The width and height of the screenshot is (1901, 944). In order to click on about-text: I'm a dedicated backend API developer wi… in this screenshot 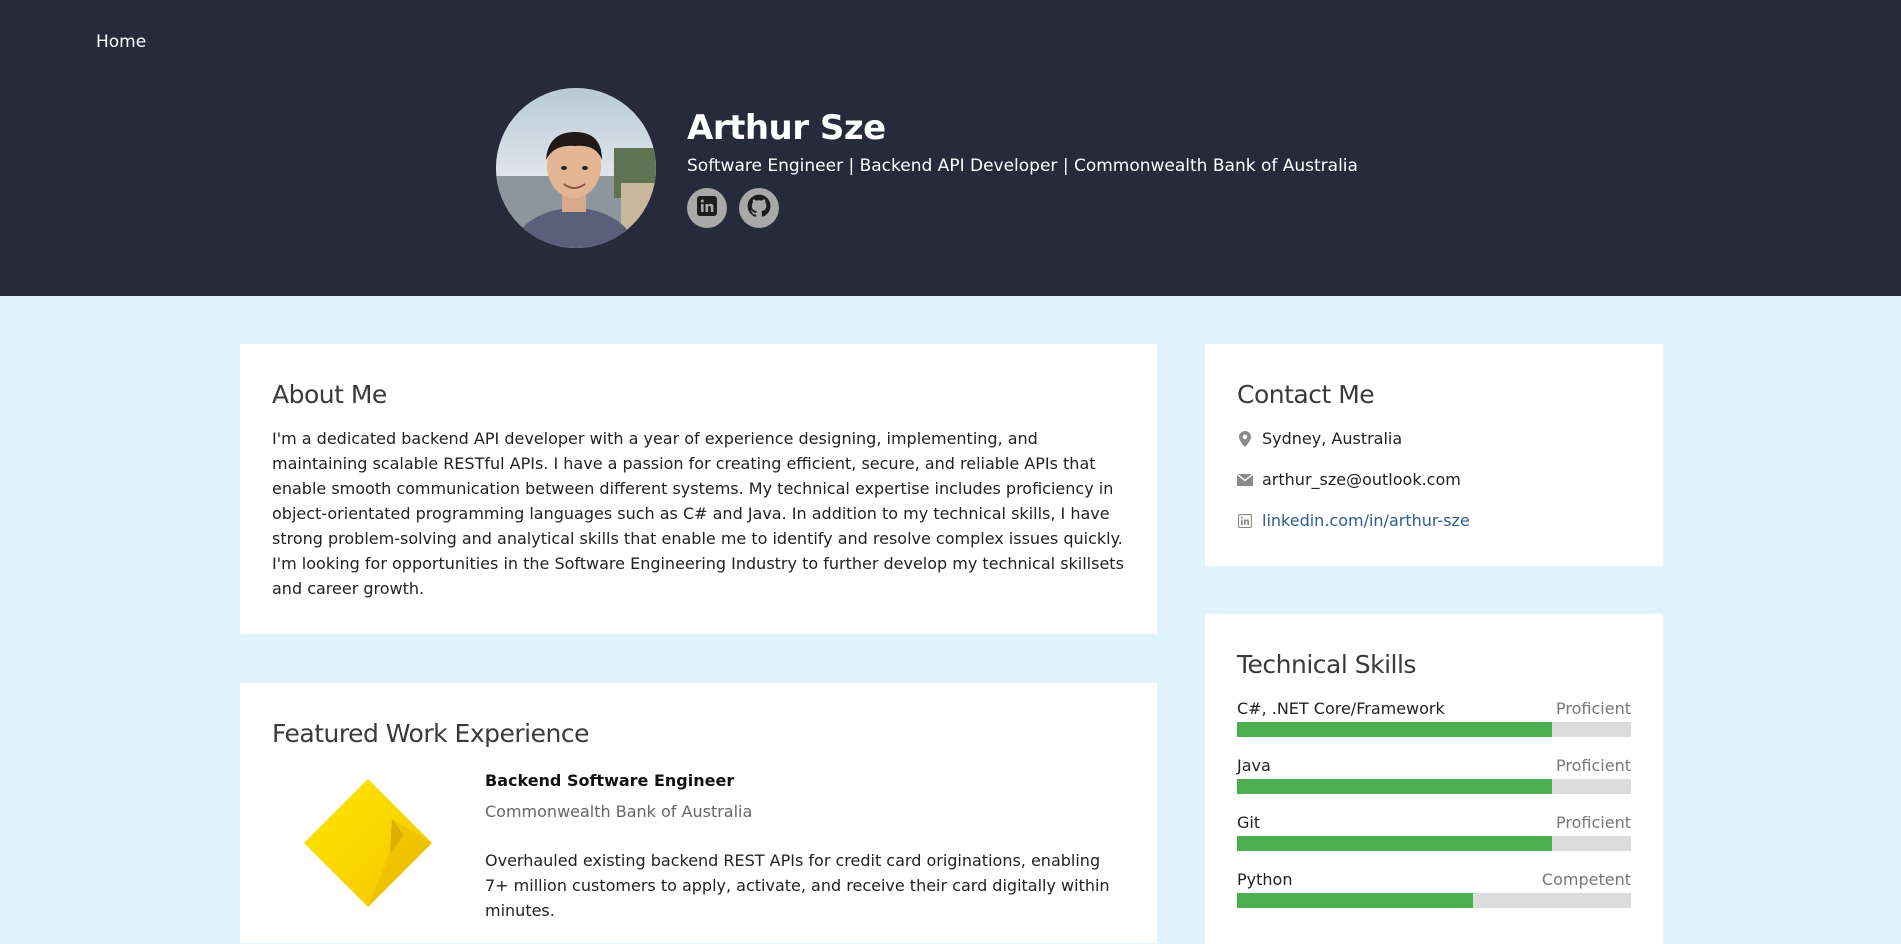, I will do `click(698, 513)`.